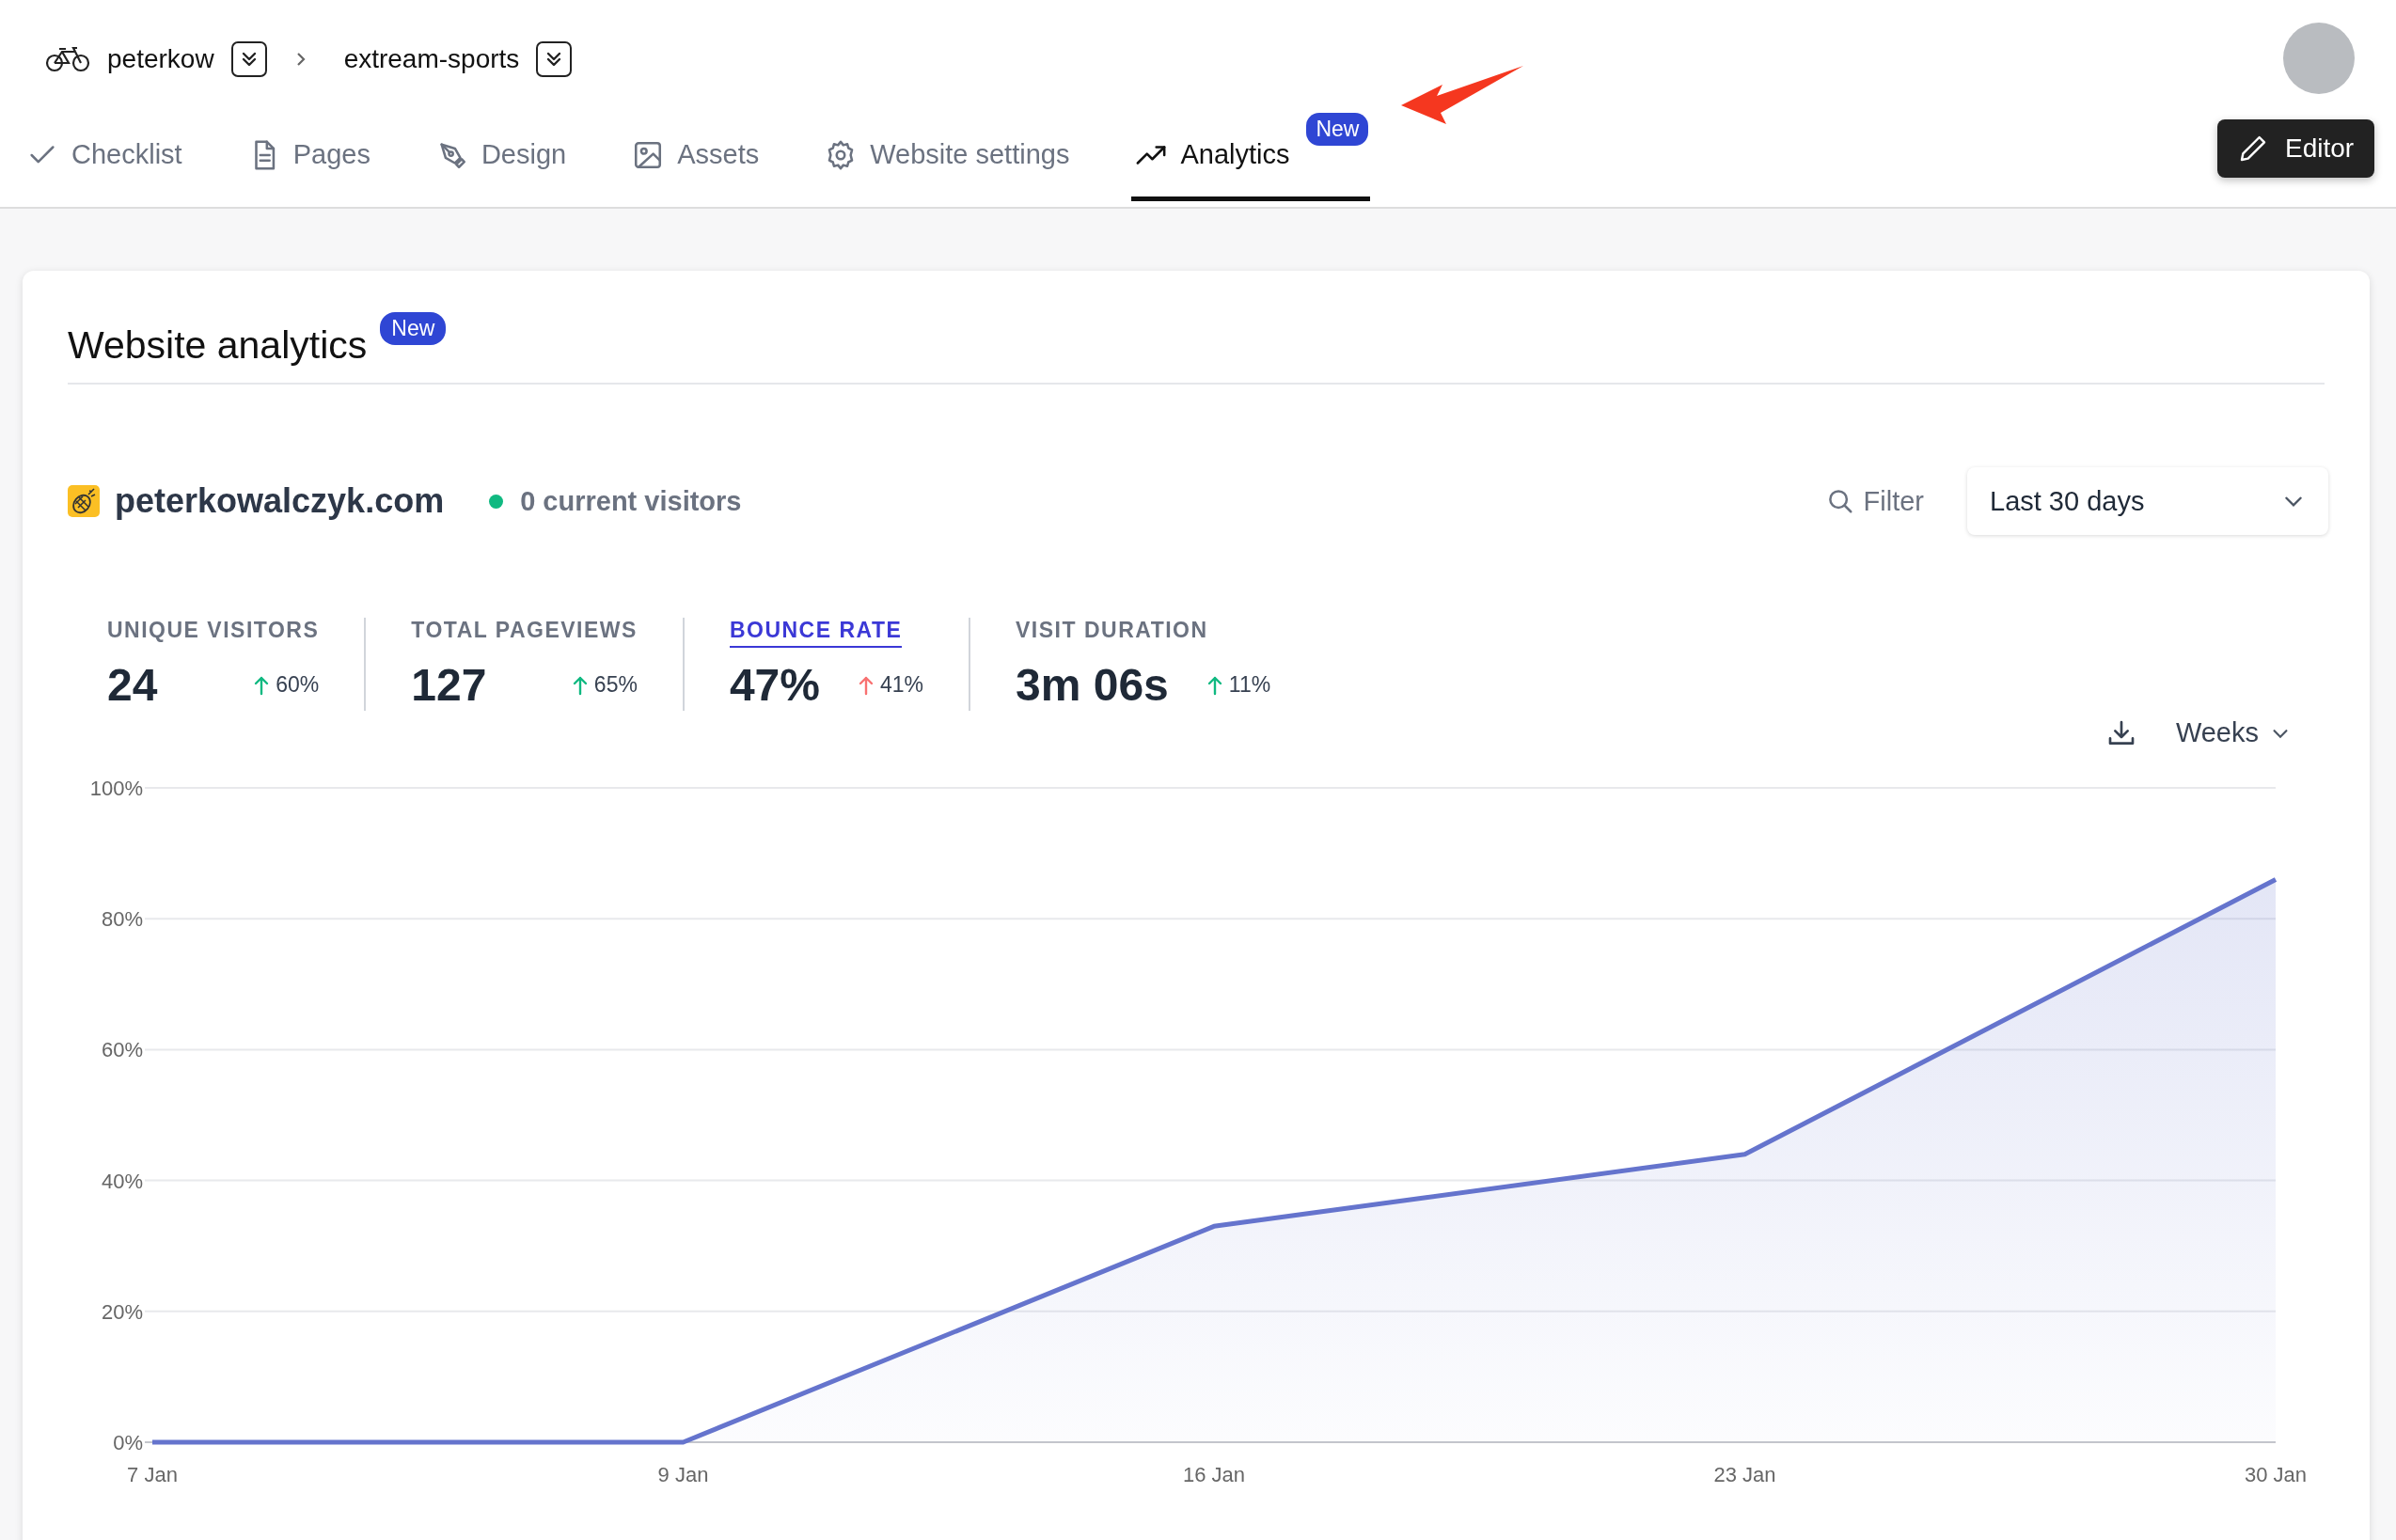  I want to click on x-axis-label: 16 Jan, so click(1214, 1475).